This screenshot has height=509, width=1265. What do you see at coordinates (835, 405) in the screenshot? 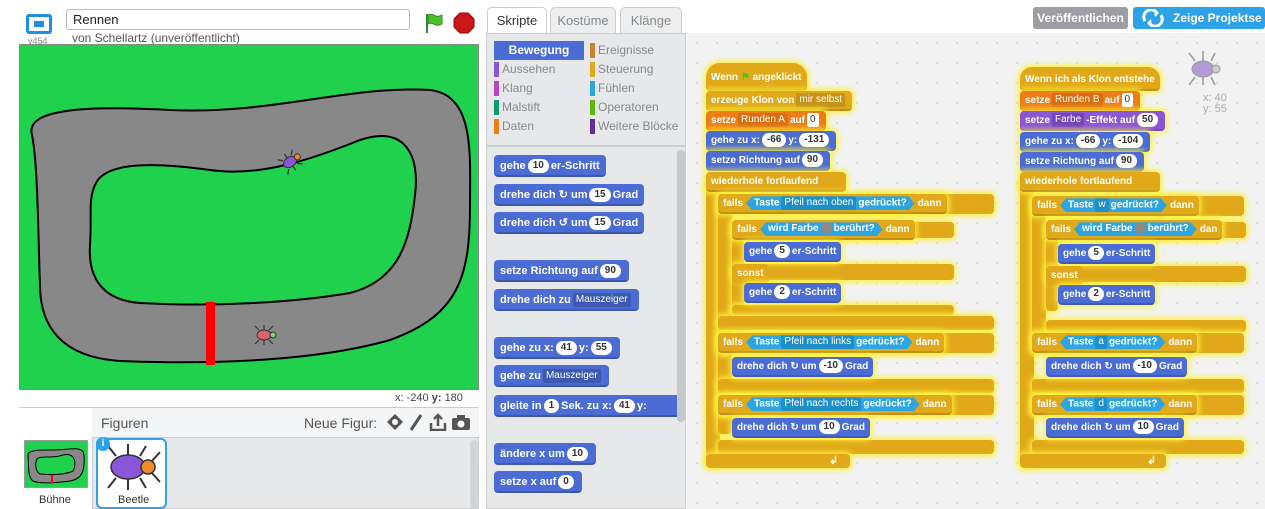
I see `if-key-right-block: falls Taste Pfeil nach rechts gedrückt? dann` at bounding box center [835, 405].